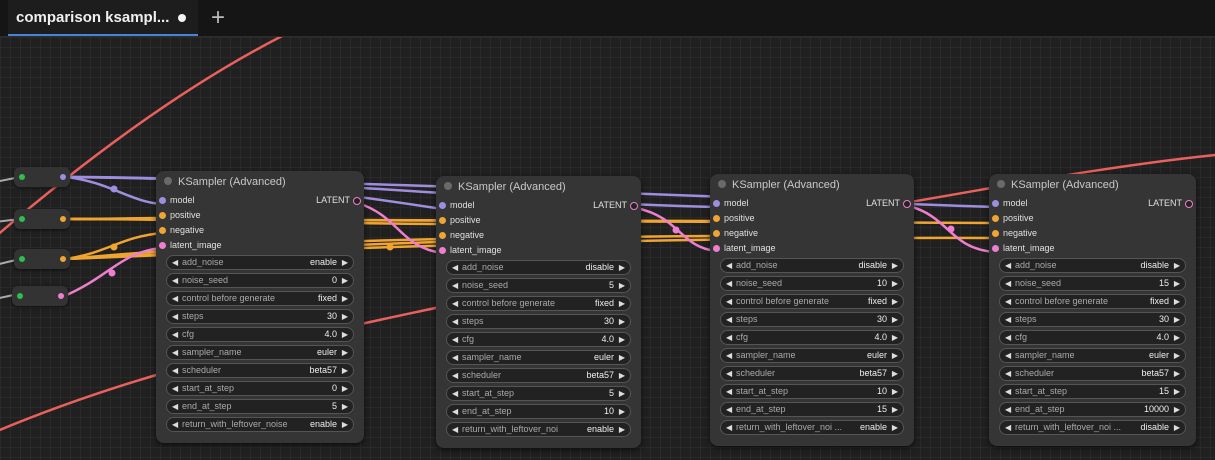 The image size is (1215, 460). What do you see at coordinates (538, 285) in the screenshot?
I see `widget-noise-seed: ◀ noise_seed 5 ▶` at bounding box center [538, 285].